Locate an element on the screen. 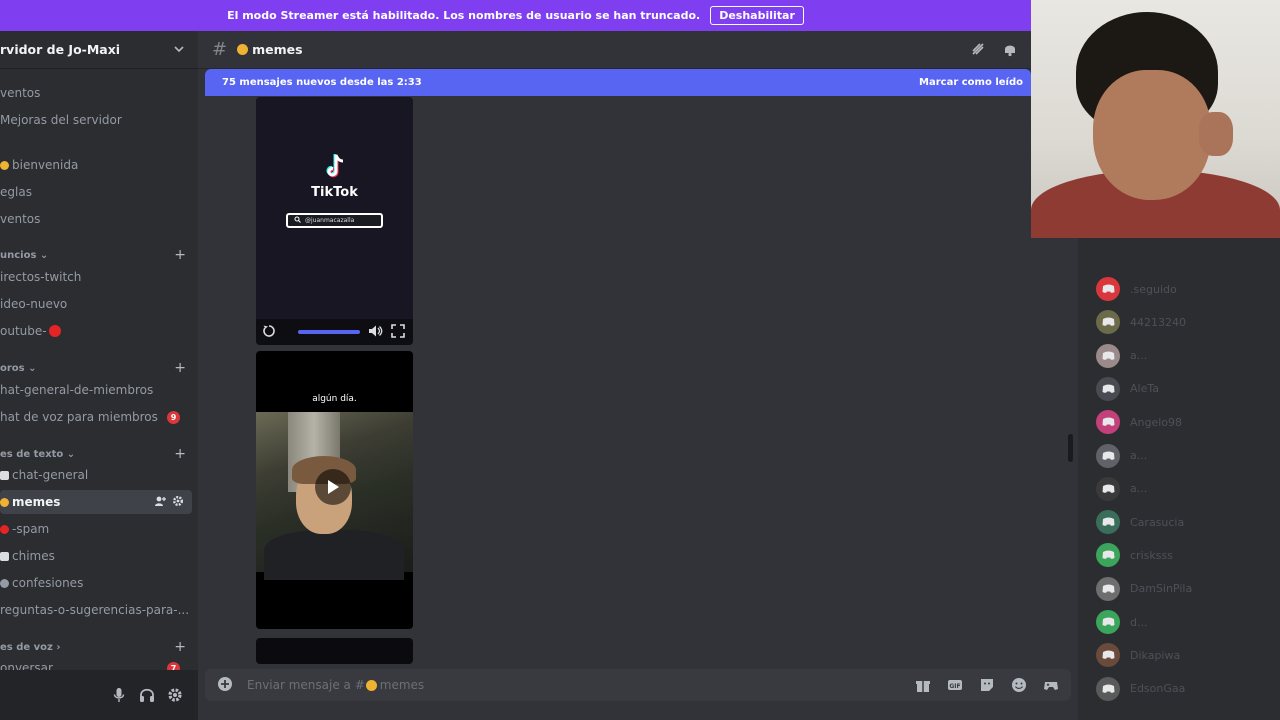  mark-as-read-button: Marcar como leído is located at coordinates (971, 82).